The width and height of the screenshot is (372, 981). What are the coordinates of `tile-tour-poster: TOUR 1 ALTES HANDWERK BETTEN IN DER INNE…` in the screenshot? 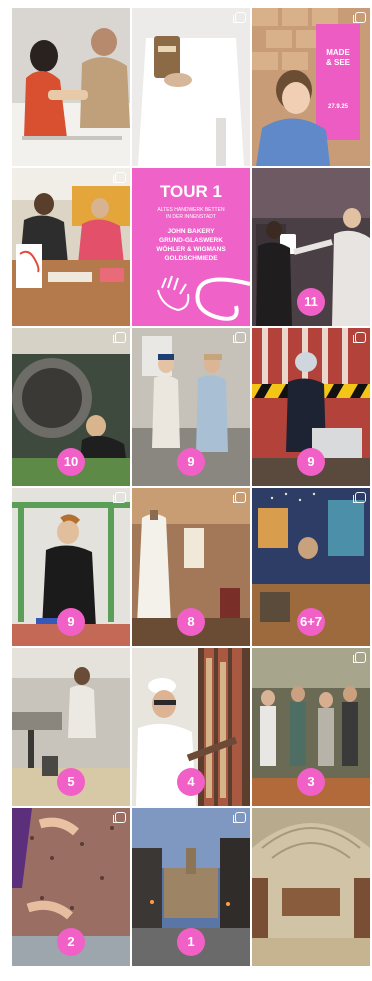 It's located at (191, 247).